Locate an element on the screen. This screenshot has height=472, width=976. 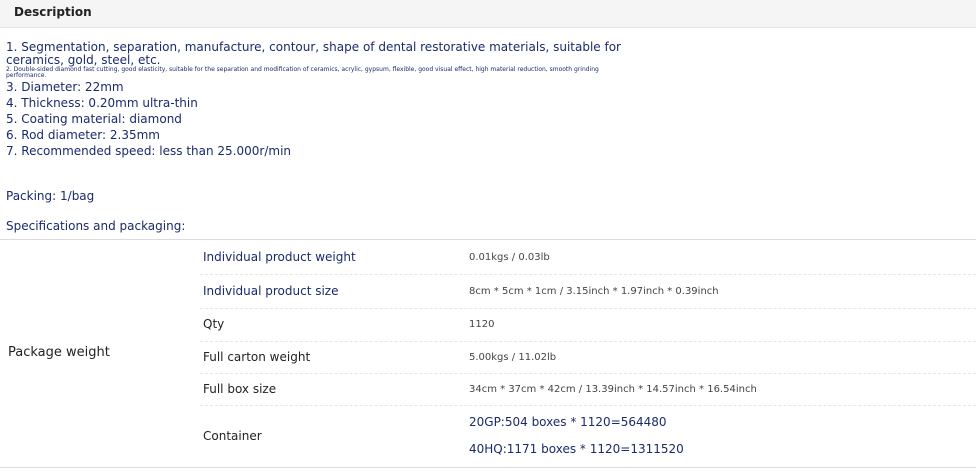
row-key: Individual product weight is located at coordinates (279, 257).